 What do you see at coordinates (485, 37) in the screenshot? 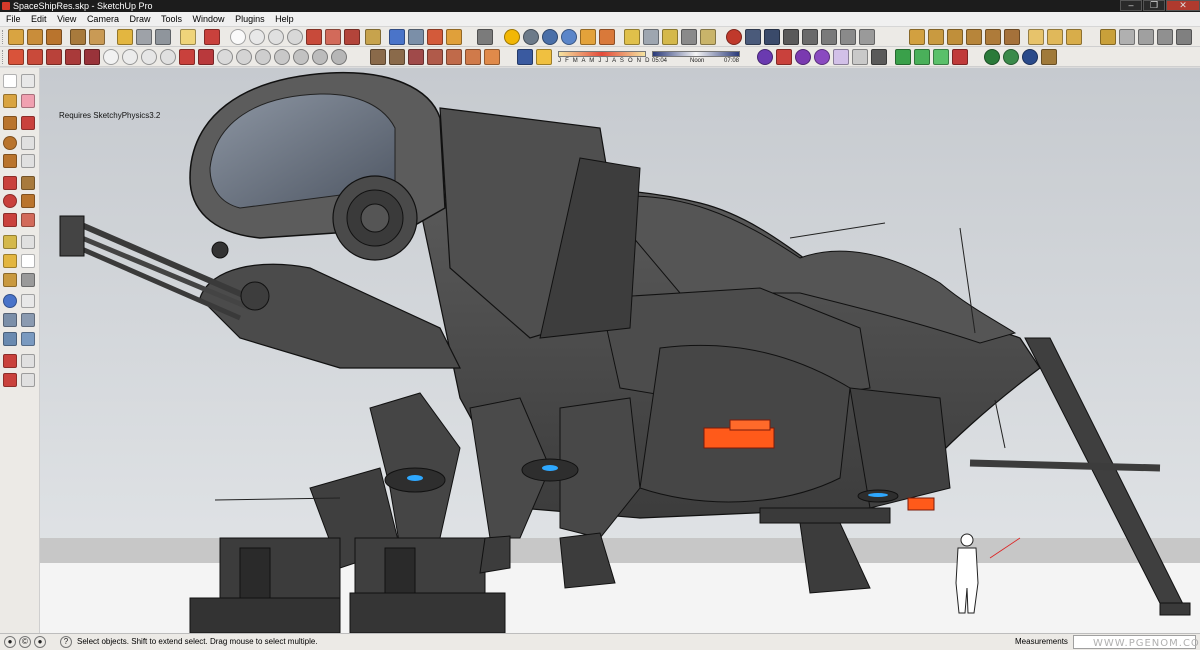
I see `physics-joint-icon` at bounding box center [485, 37].